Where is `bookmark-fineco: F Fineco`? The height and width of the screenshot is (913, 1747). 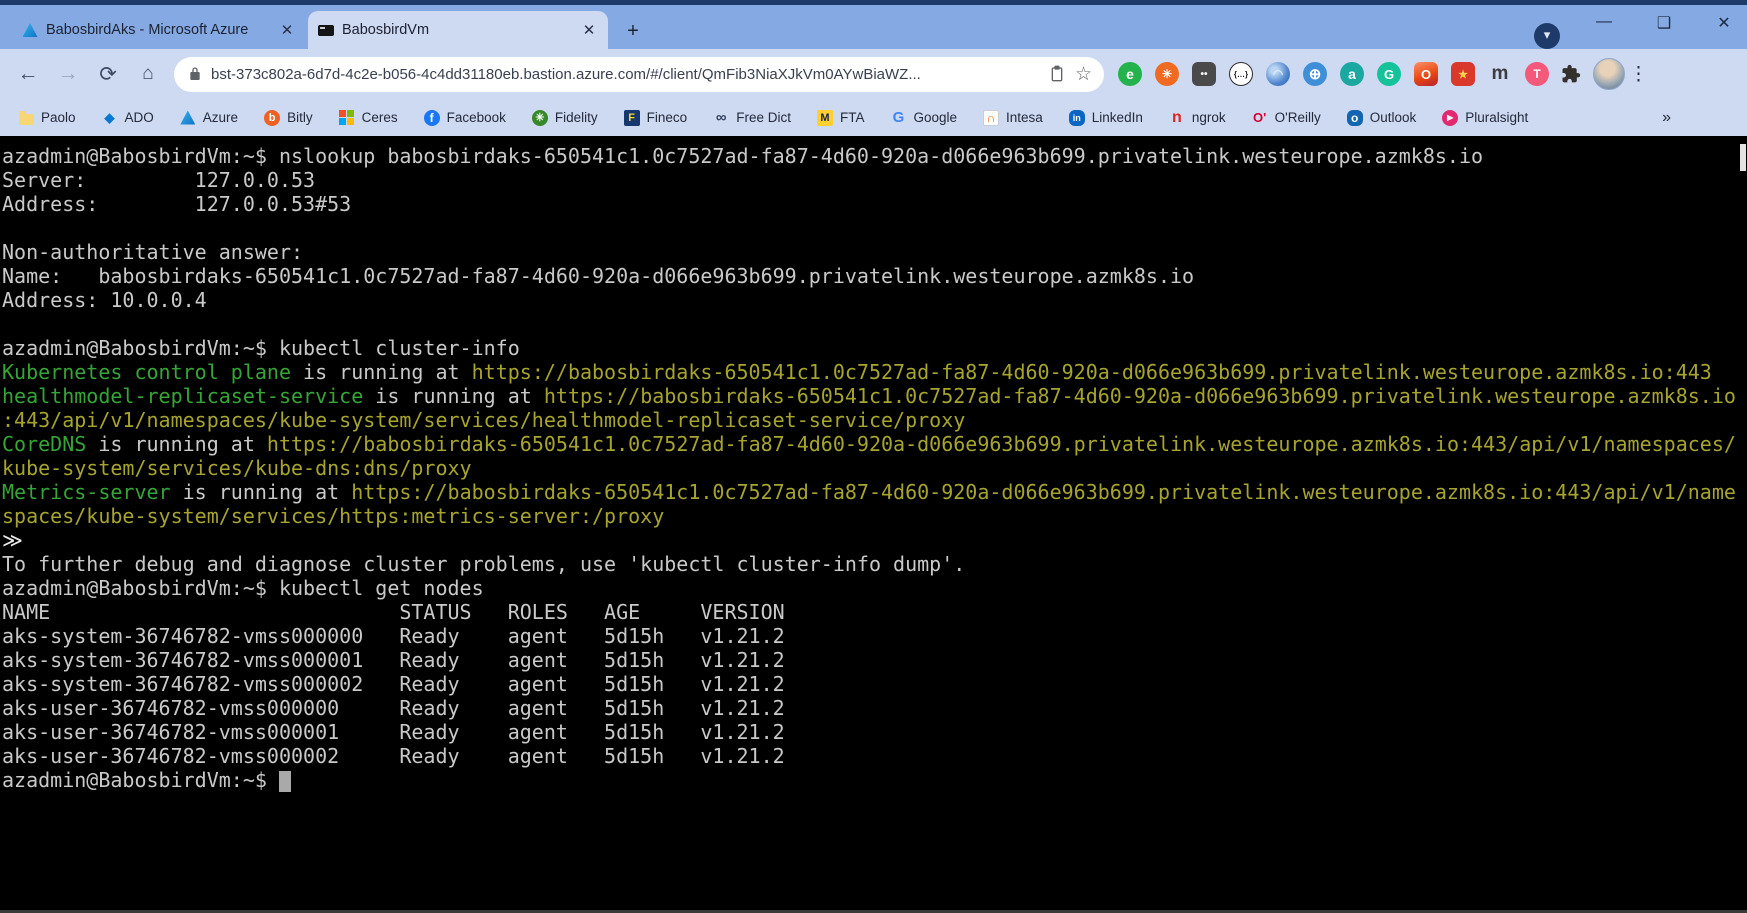 bookmark-fineco: F Fineco is located at coordinates (655, 117).